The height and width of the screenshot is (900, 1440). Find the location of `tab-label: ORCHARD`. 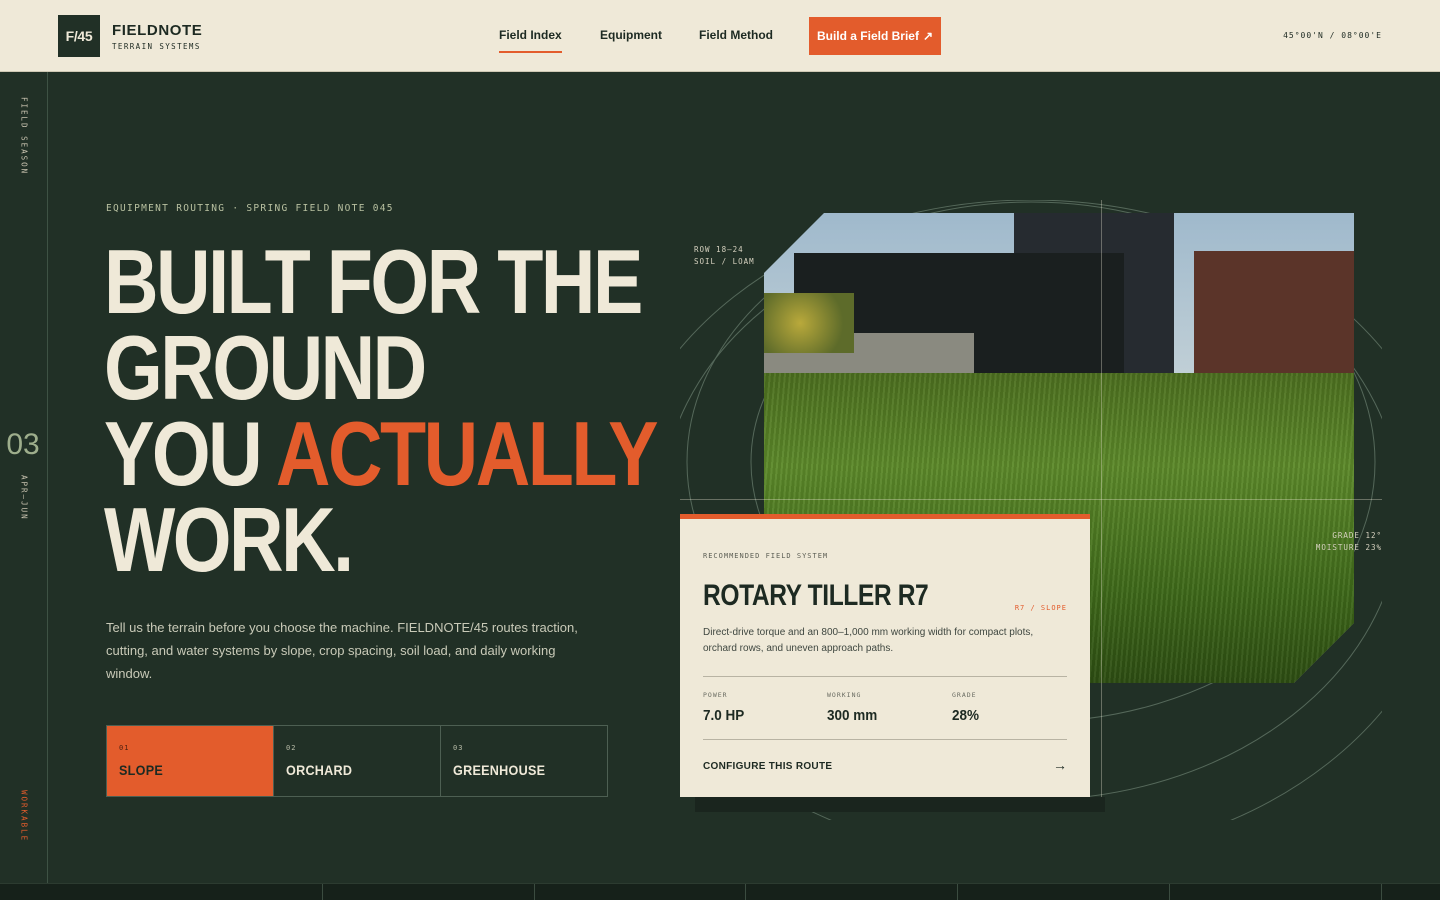

tab-label: ORCHARD is located at coordinates (319, 770).